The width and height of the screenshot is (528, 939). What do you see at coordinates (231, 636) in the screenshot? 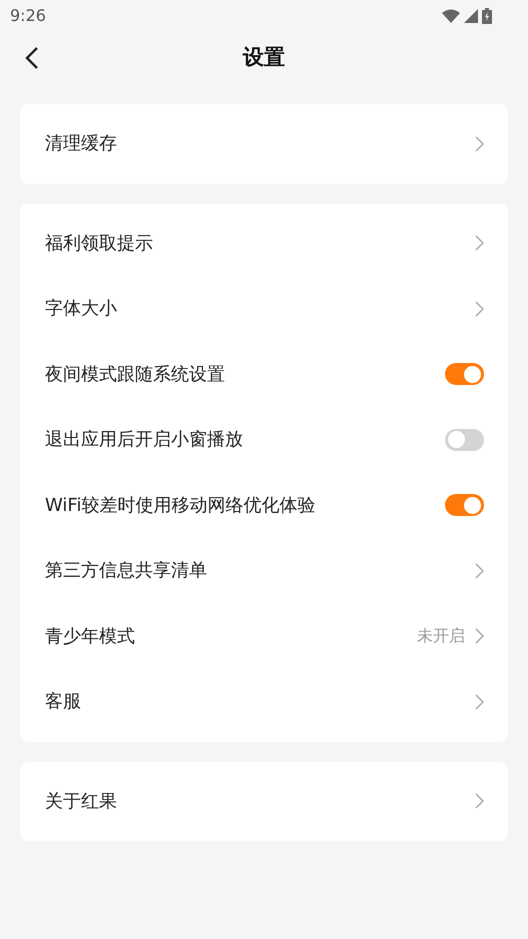
I see `setting-label: 青少年模式` at bounding box center [231, 636].